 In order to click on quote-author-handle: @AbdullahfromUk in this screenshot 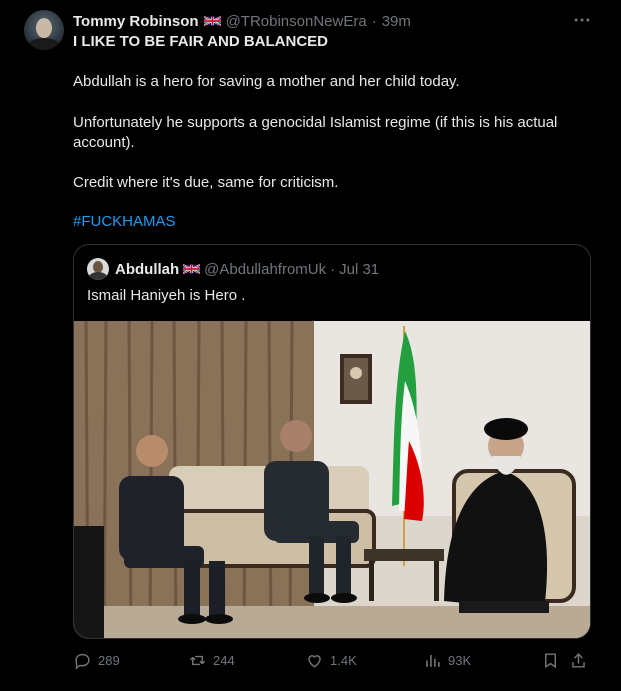, I will do `click(265, 269)`.